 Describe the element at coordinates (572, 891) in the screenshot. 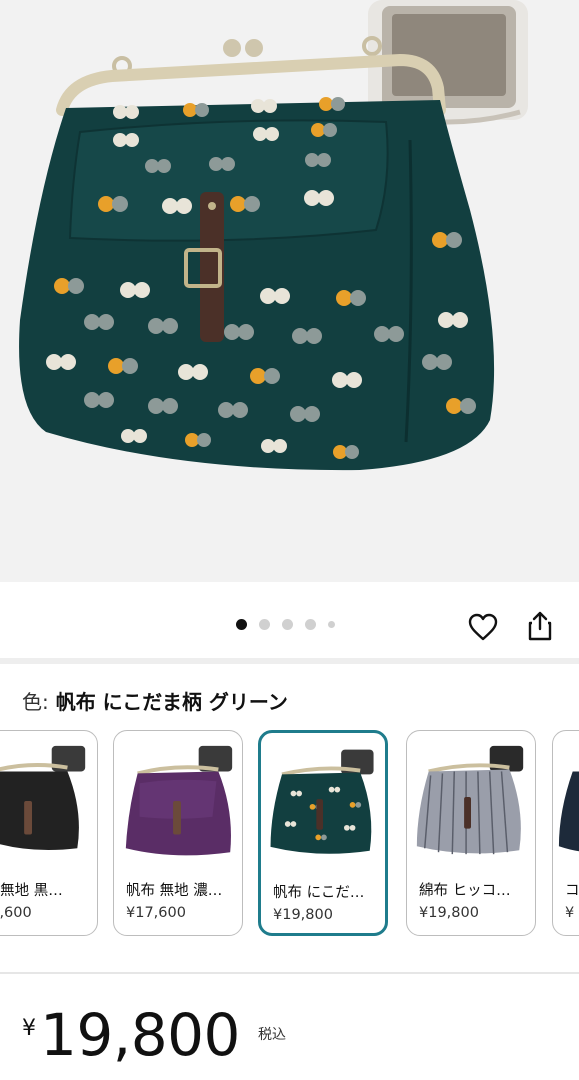

I see `variant-name: コ` at that location.